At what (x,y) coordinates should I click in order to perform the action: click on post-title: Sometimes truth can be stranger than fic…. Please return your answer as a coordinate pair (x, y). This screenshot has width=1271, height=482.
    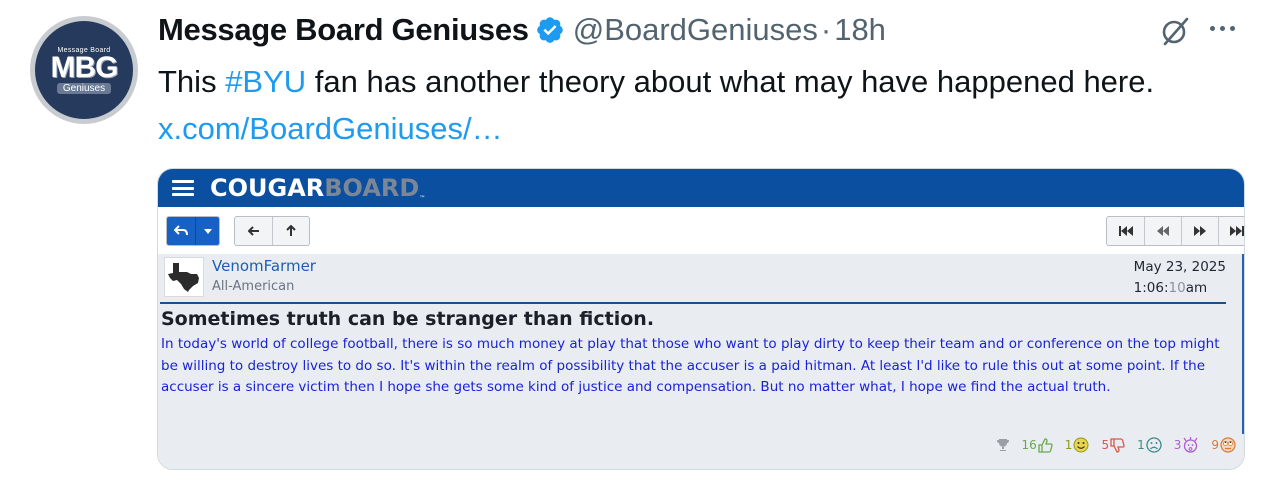
    Looking at the image, I should click on (408, 319).